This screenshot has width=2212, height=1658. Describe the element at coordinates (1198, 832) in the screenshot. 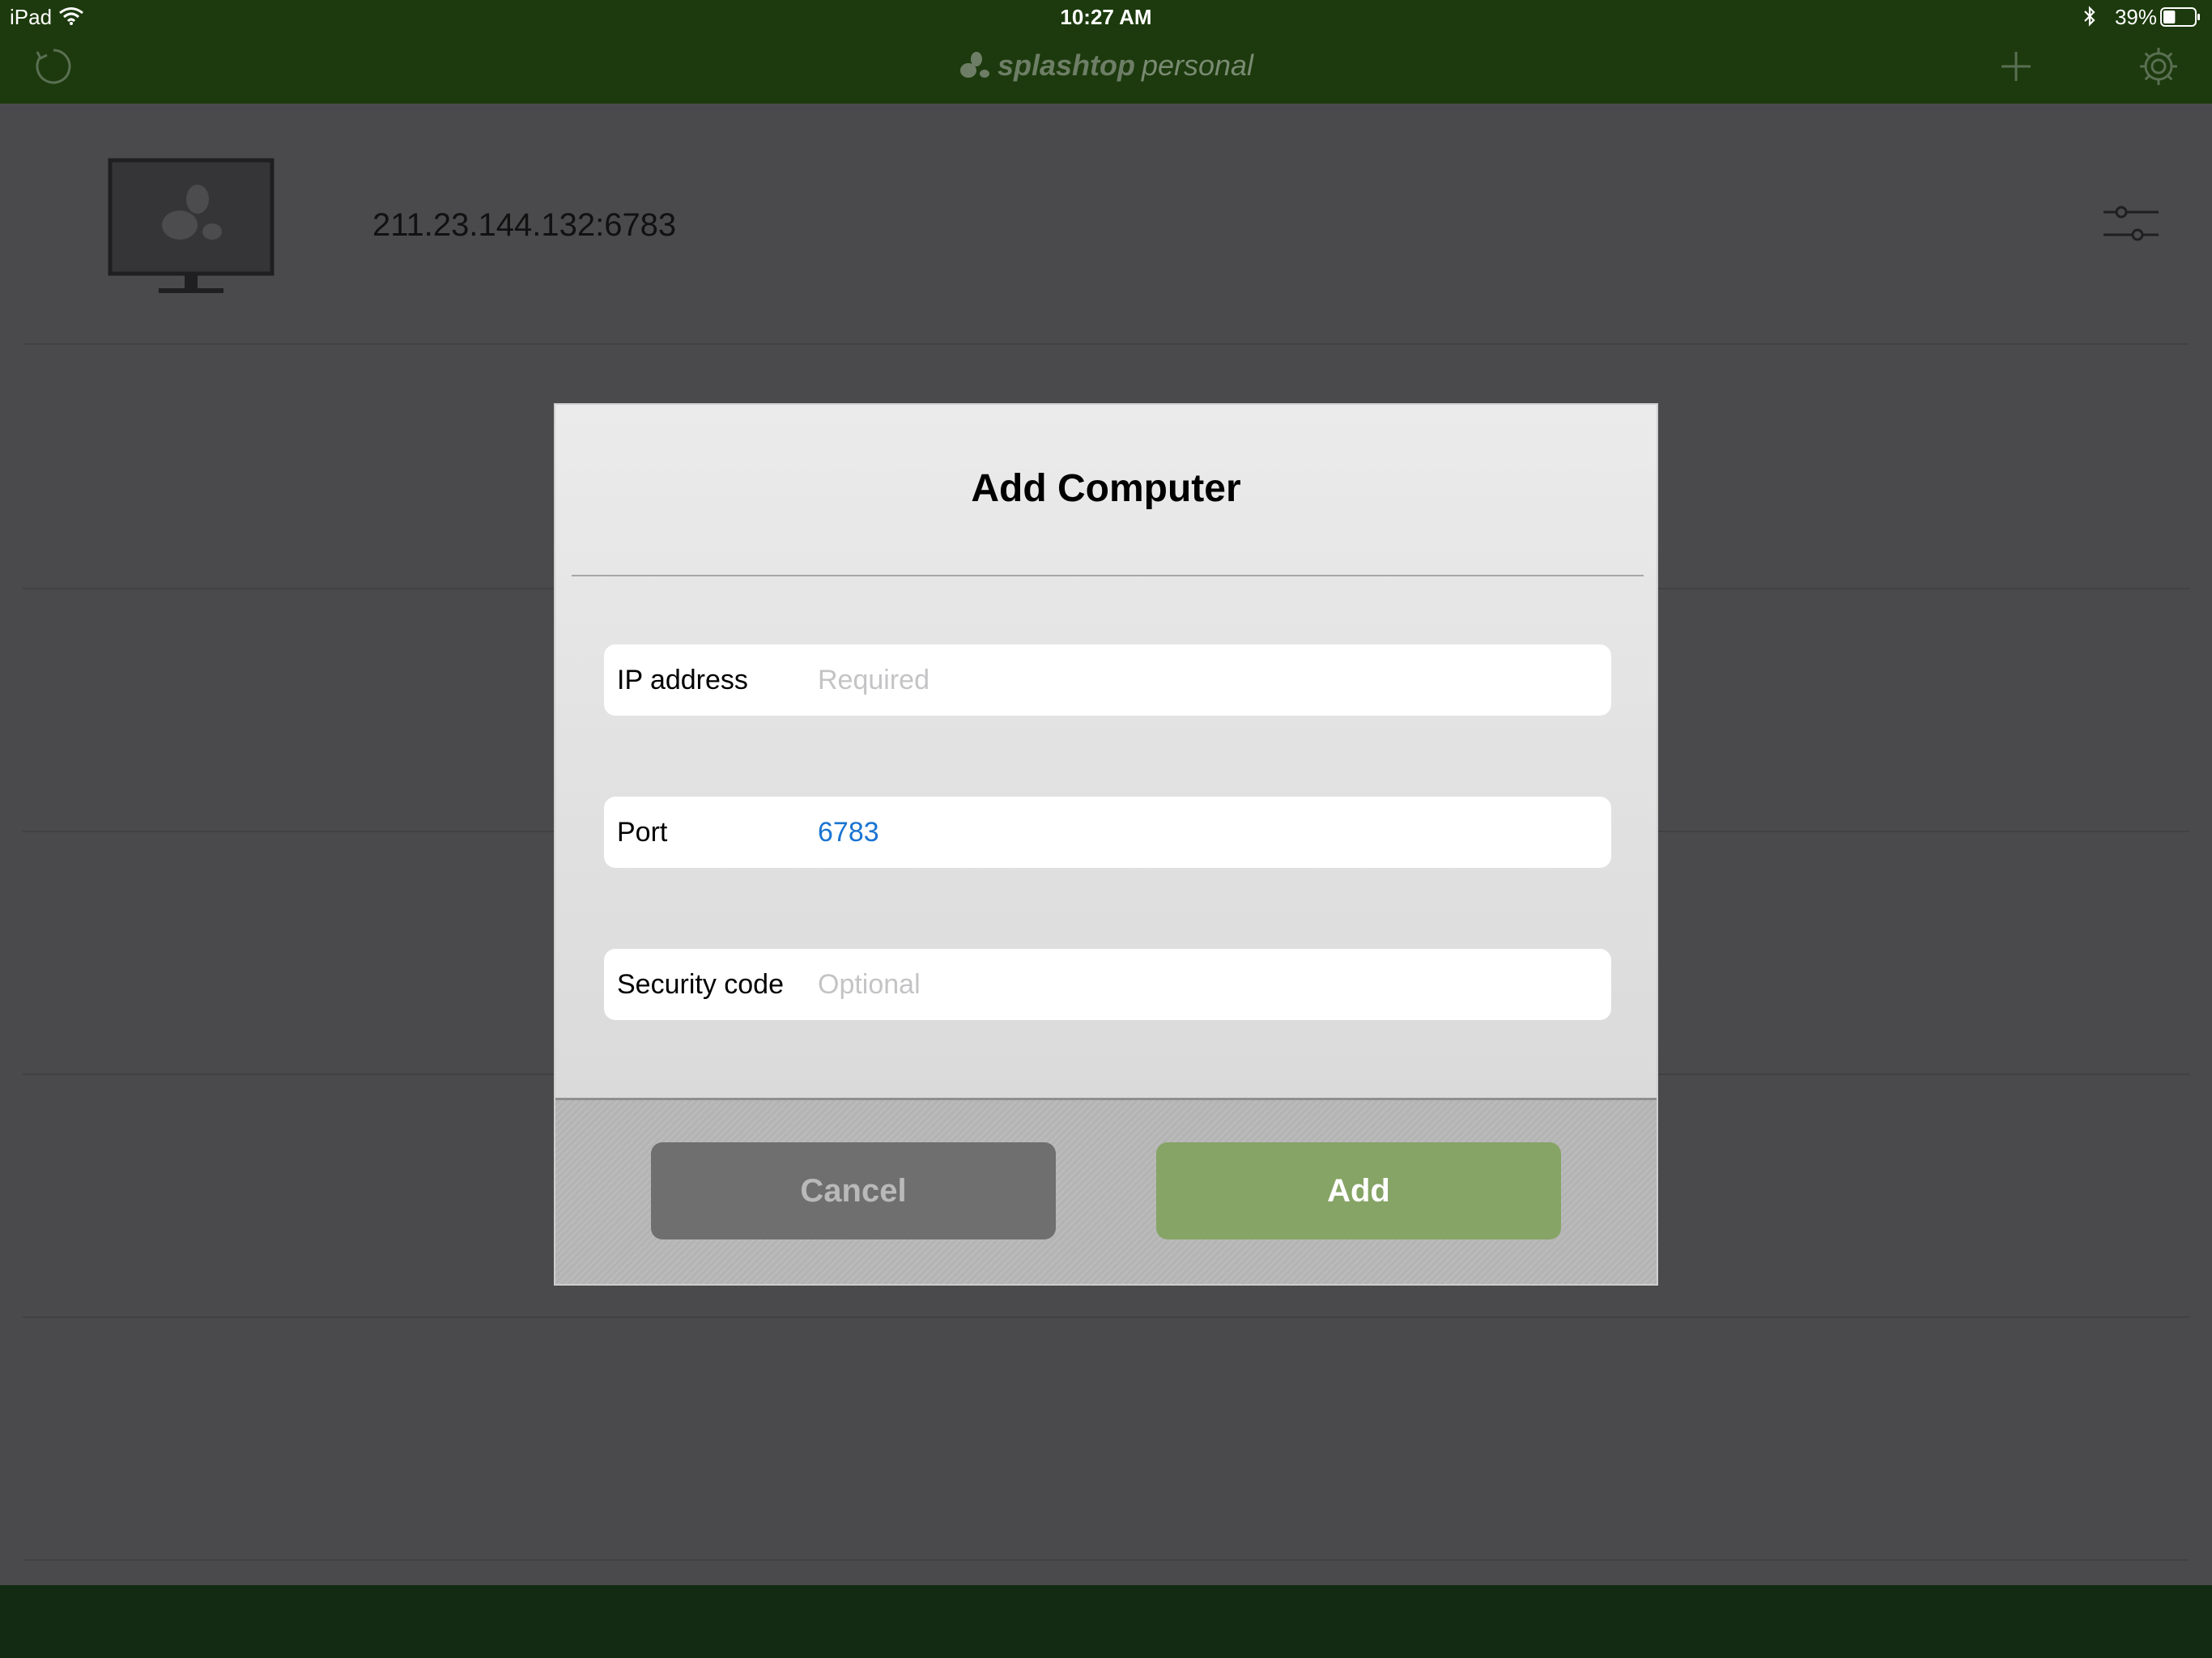

I see `port-input` at that location.